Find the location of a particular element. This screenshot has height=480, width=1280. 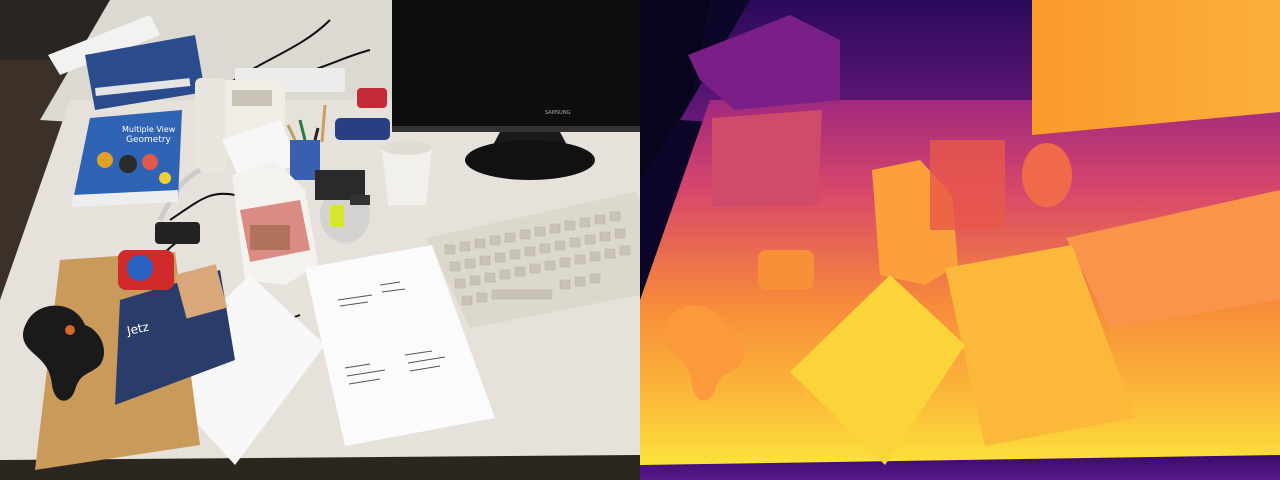

paper-cup is located at coordinates (407, 173).